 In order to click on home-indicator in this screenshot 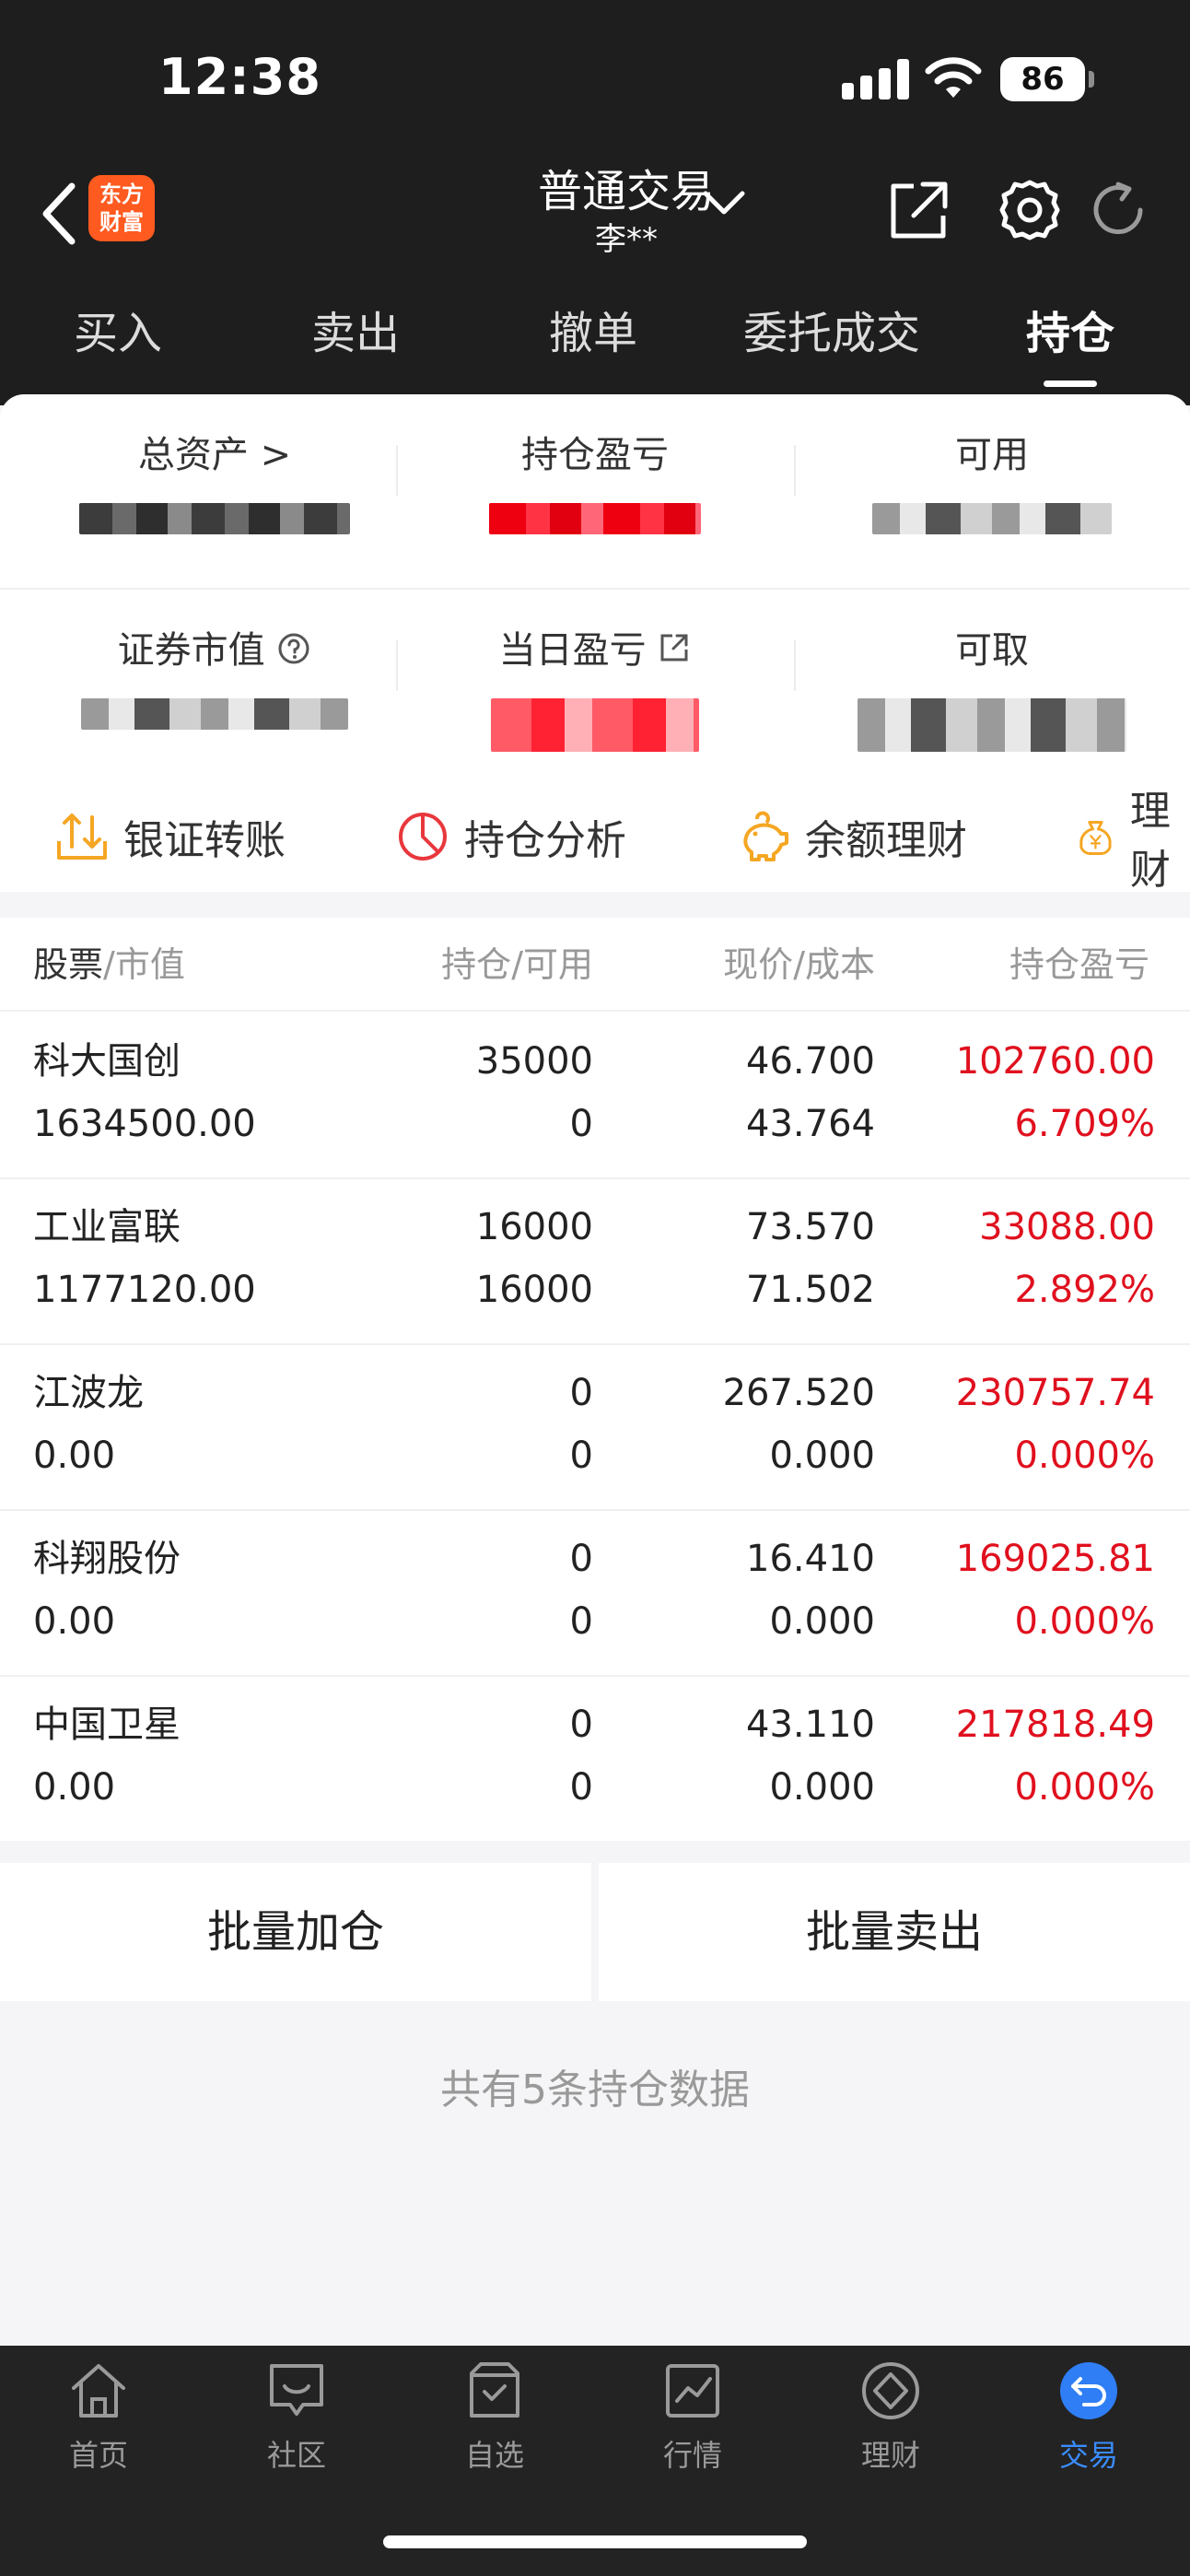, I will do `click(595, 2541)`.